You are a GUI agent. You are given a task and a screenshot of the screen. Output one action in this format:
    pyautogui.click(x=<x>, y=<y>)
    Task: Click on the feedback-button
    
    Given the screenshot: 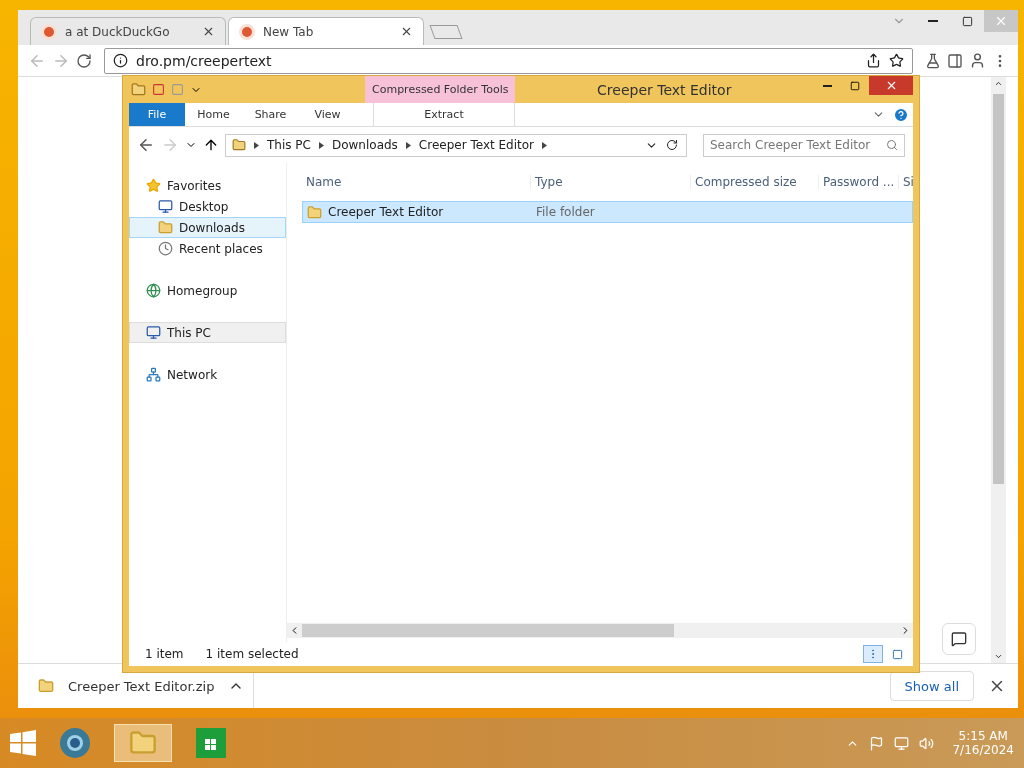 What is the action you would take?
    pyautogui.click(x=959, y=639)
    